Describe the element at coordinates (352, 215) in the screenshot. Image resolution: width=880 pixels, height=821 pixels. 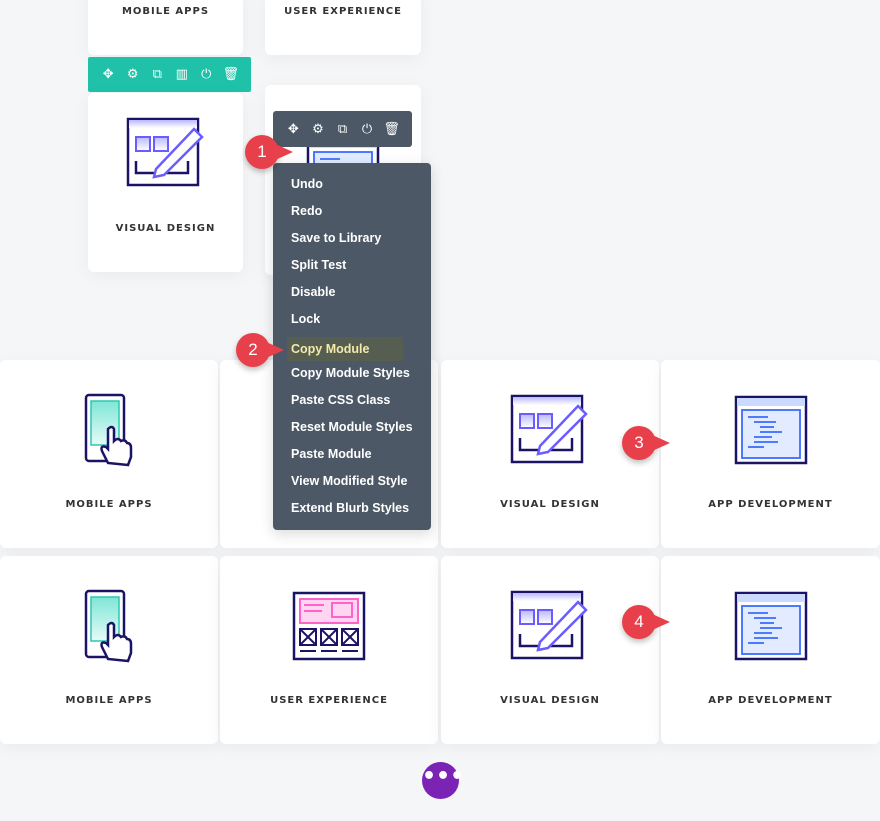
I see `menu-item-redo: Redo` at that location.